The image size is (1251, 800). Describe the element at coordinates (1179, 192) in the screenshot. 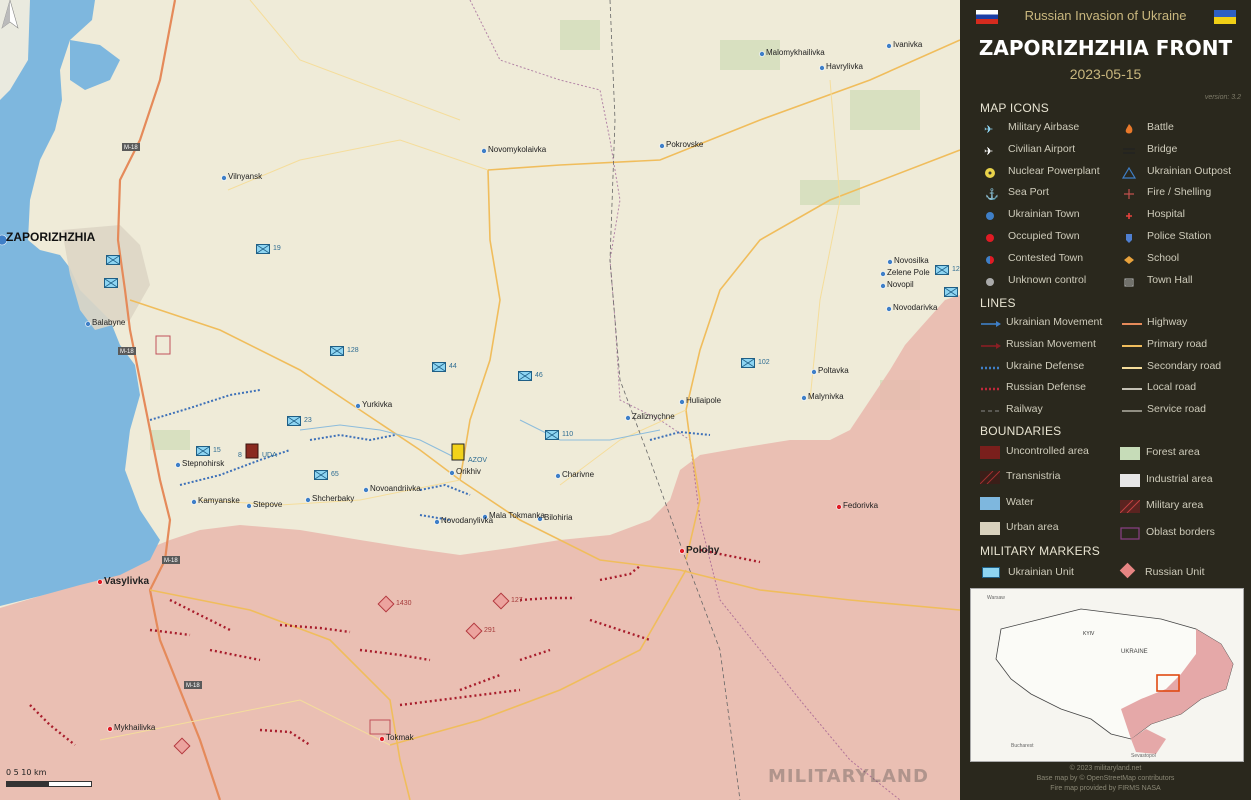

I see `legend-item: Fire / Shelling` at that location.